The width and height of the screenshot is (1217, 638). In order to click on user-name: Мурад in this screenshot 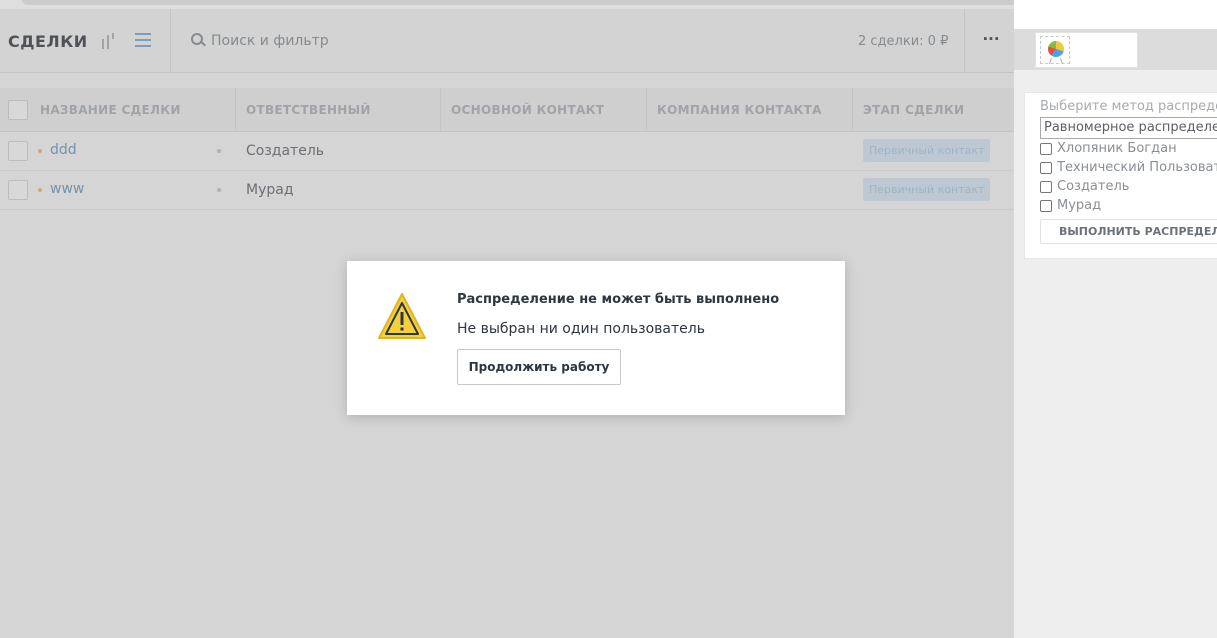, I will do `click(1079, 205)`.